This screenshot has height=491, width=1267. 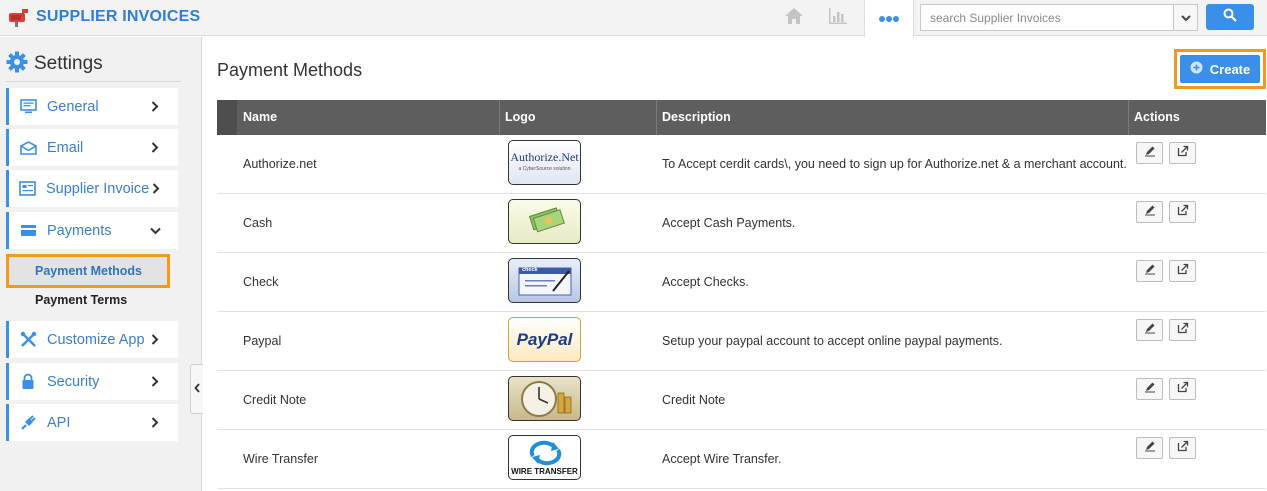 I want to click on mailbox-icon, so click(x=19, y=17).